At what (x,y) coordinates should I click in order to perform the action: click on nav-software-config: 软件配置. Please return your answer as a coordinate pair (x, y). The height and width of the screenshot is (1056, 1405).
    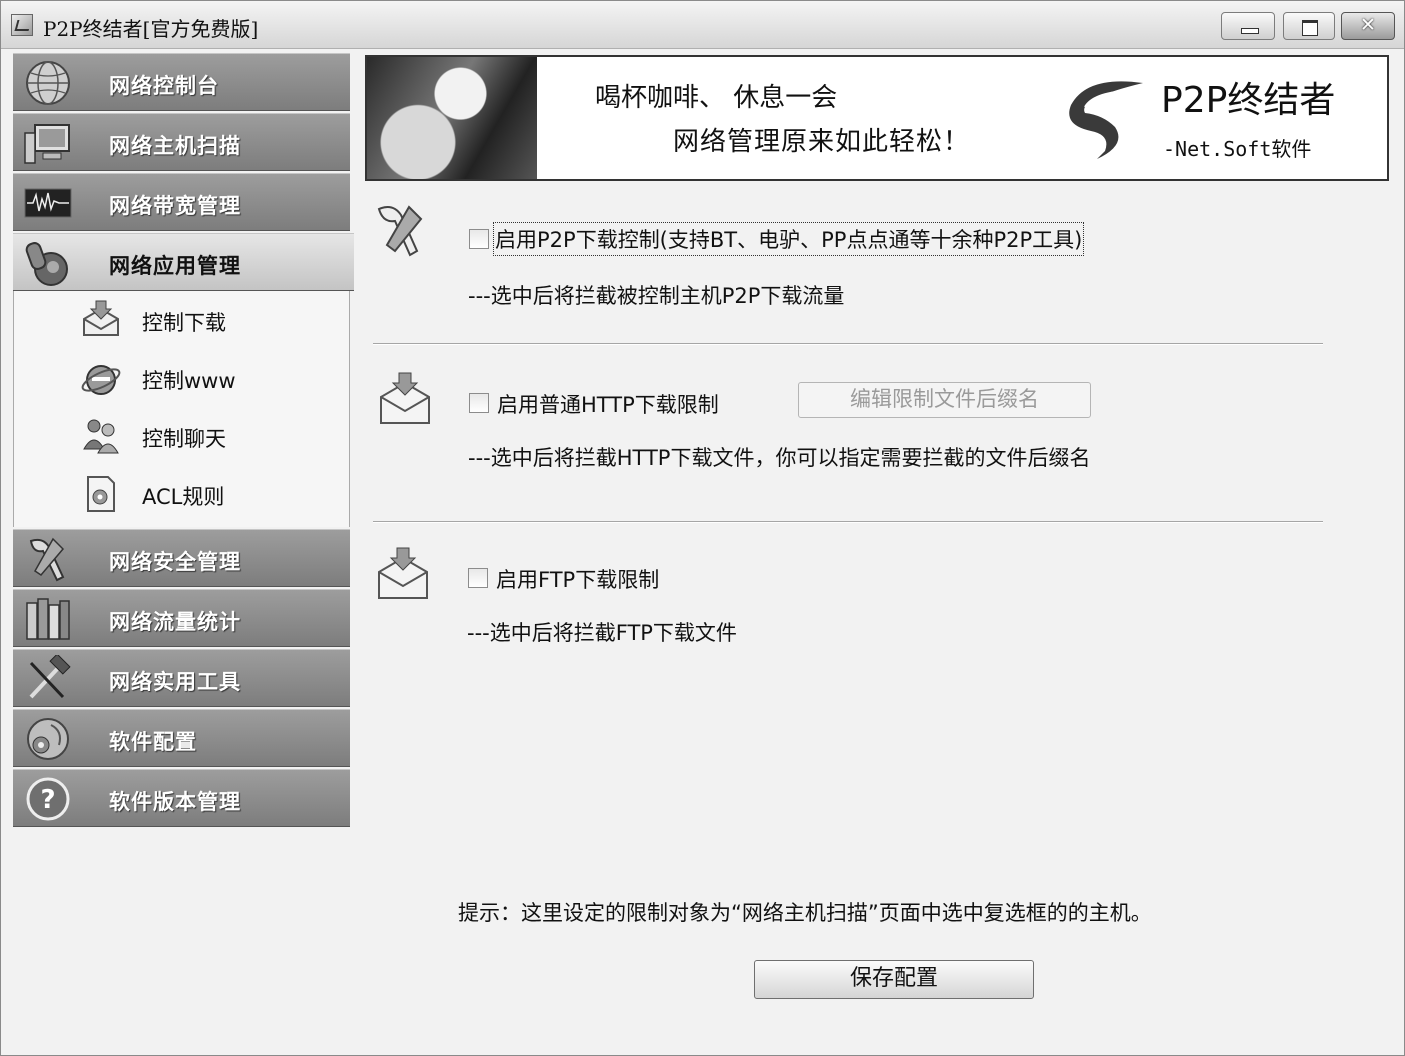
    Looking at the image, I should click on (181, 738).